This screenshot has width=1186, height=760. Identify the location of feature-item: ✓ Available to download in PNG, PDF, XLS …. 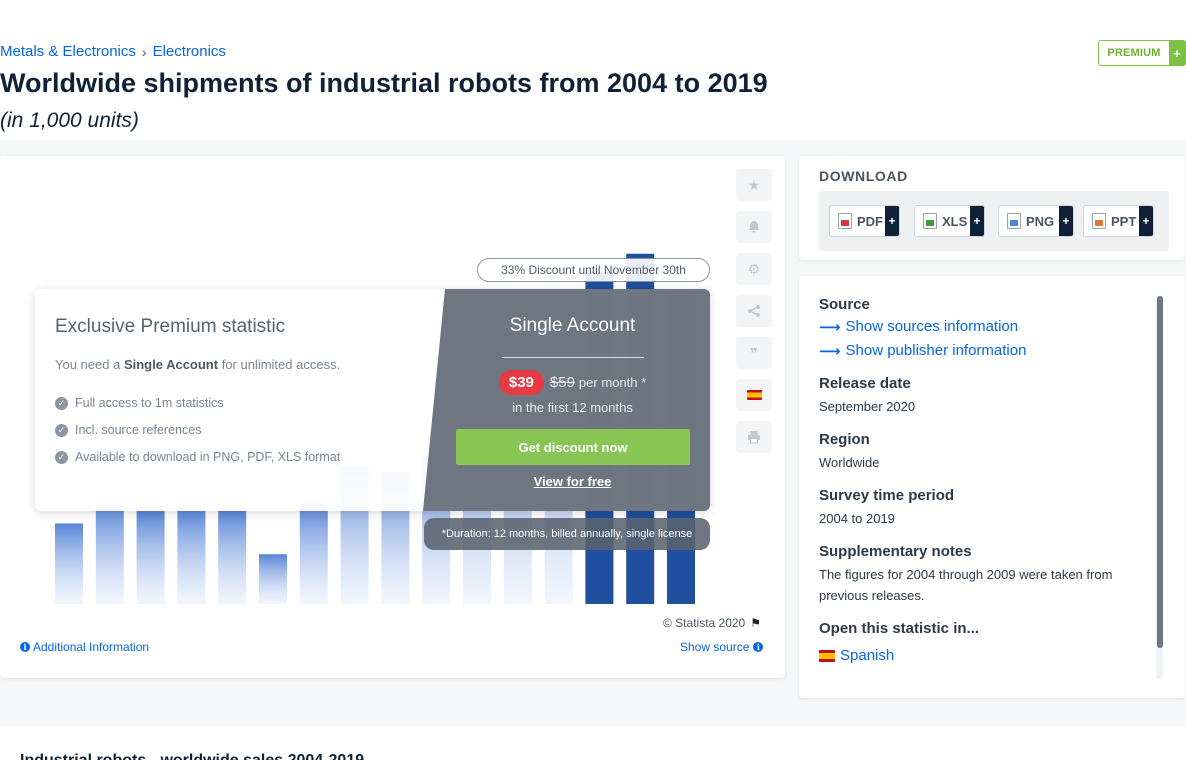
(197, 457).